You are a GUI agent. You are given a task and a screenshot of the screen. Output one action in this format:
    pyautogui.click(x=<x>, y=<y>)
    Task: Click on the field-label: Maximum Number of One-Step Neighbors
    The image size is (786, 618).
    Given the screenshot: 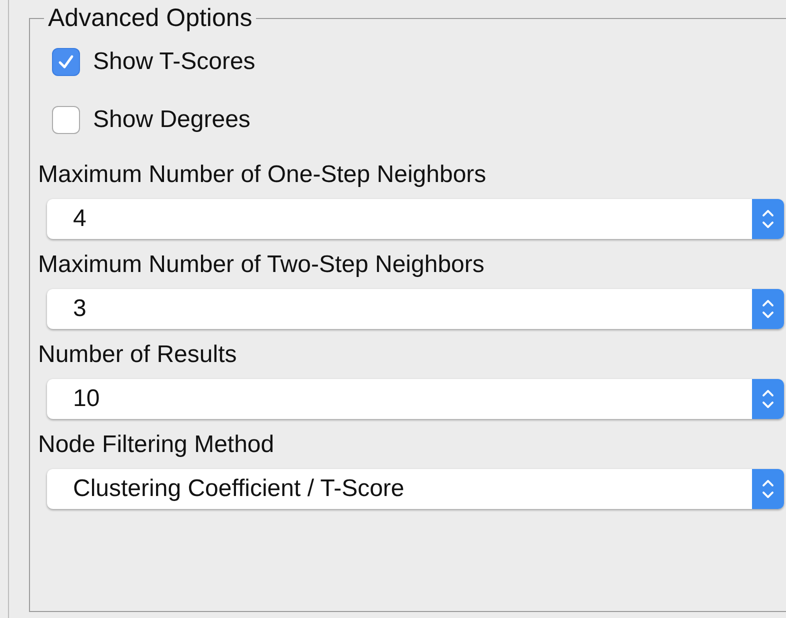 What is the action you would take?
    pyautogui.click(x=263, y=175)
    